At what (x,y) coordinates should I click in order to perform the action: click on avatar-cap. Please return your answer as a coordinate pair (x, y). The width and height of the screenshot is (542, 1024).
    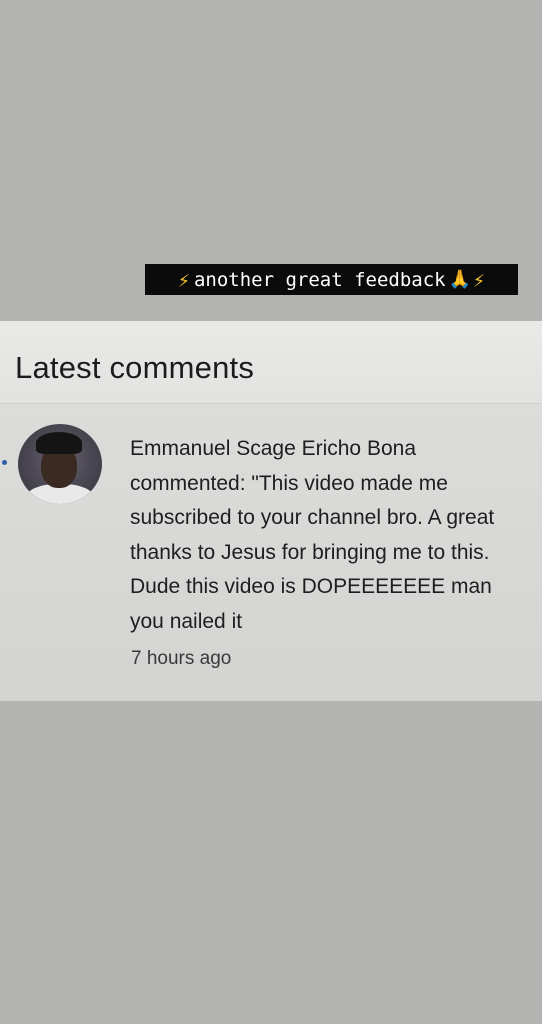
    Looking at the image, I should click on (59, 443).